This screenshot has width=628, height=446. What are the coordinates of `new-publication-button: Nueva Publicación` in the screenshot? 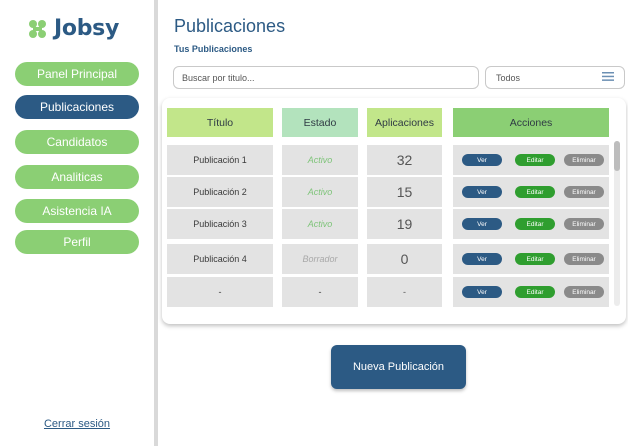 It's located at (398, 367).